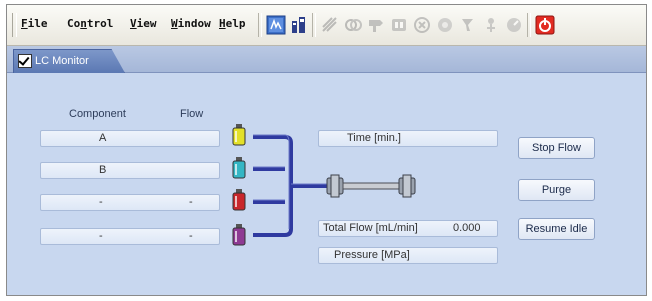  I want to click on vial-tray-icon, so click(399, 25).